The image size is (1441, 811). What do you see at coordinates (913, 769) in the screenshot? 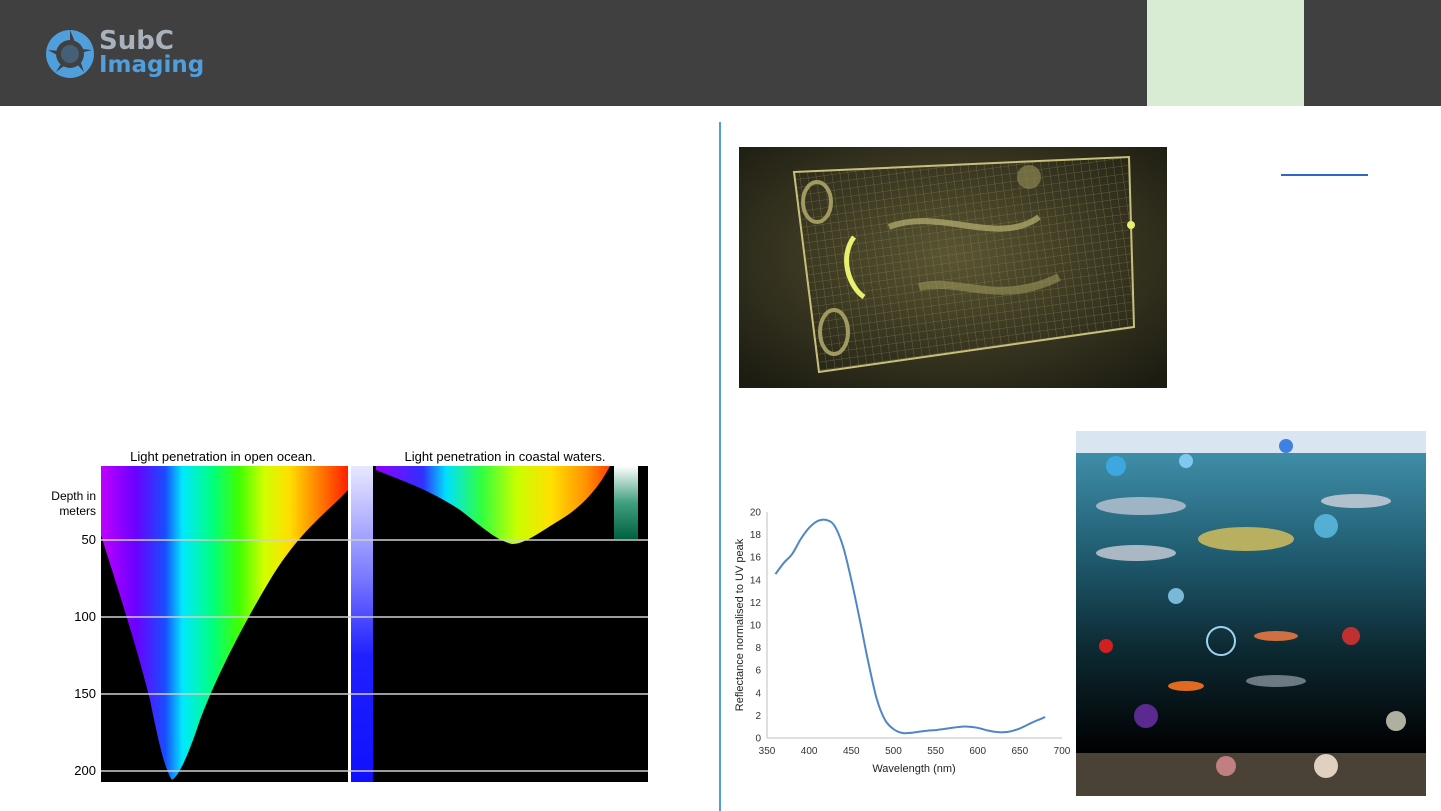
I see `x-axis-label: Wavelength (nm)` at bounding box center [913, 769].